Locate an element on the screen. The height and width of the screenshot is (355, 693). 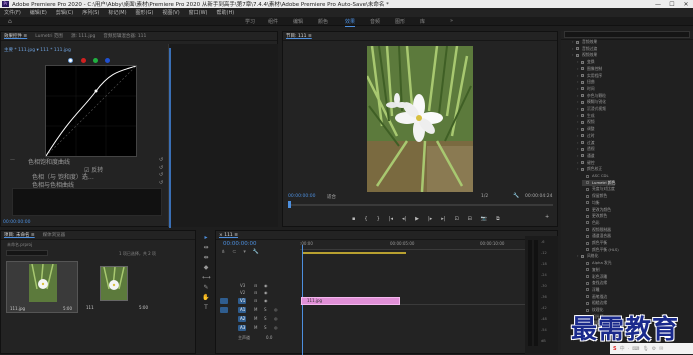
effects-folder: › 变换 is located at coordinates (586, 62).